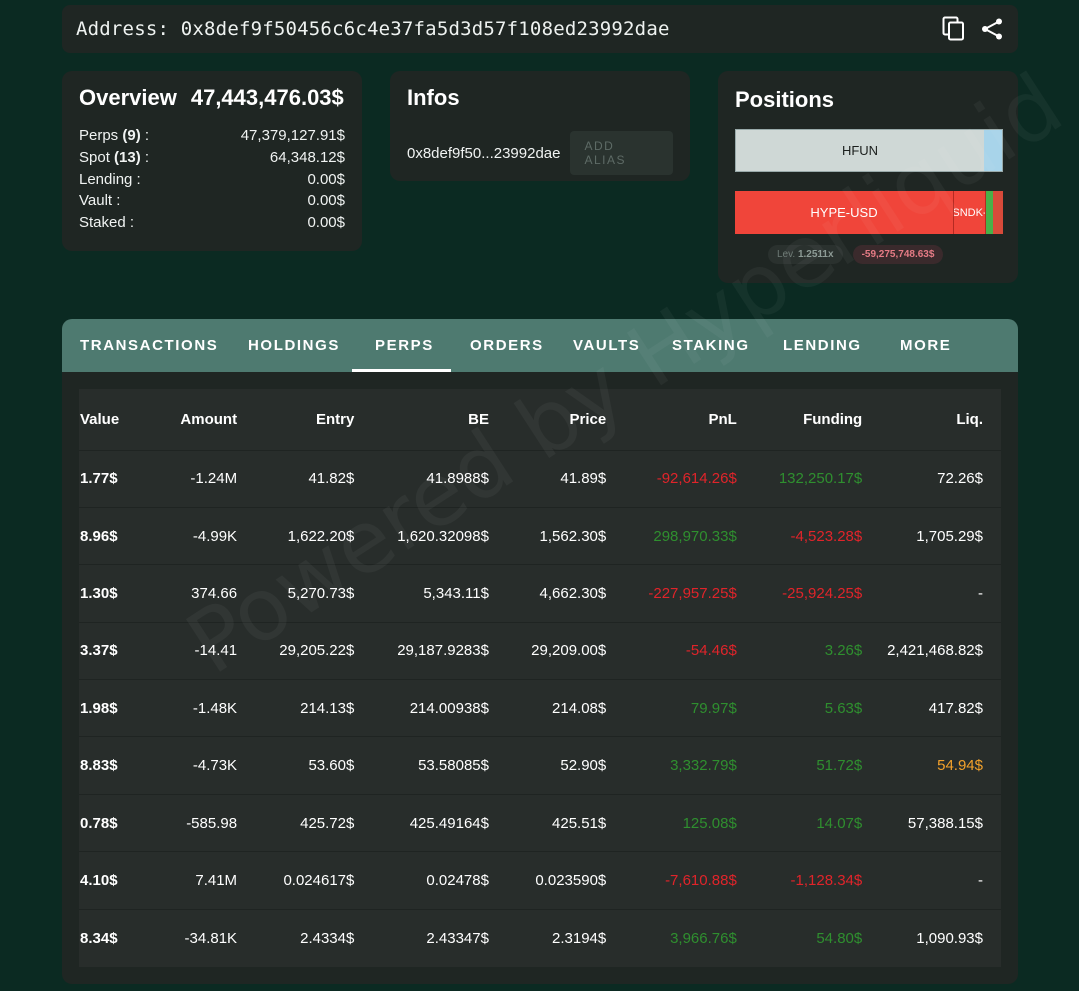 The width and height of the screenshot is (1079, 991). Describe the element at coordinates (110, 179) in the screenshot. I see `overview-row-label: Lending :` at that location.